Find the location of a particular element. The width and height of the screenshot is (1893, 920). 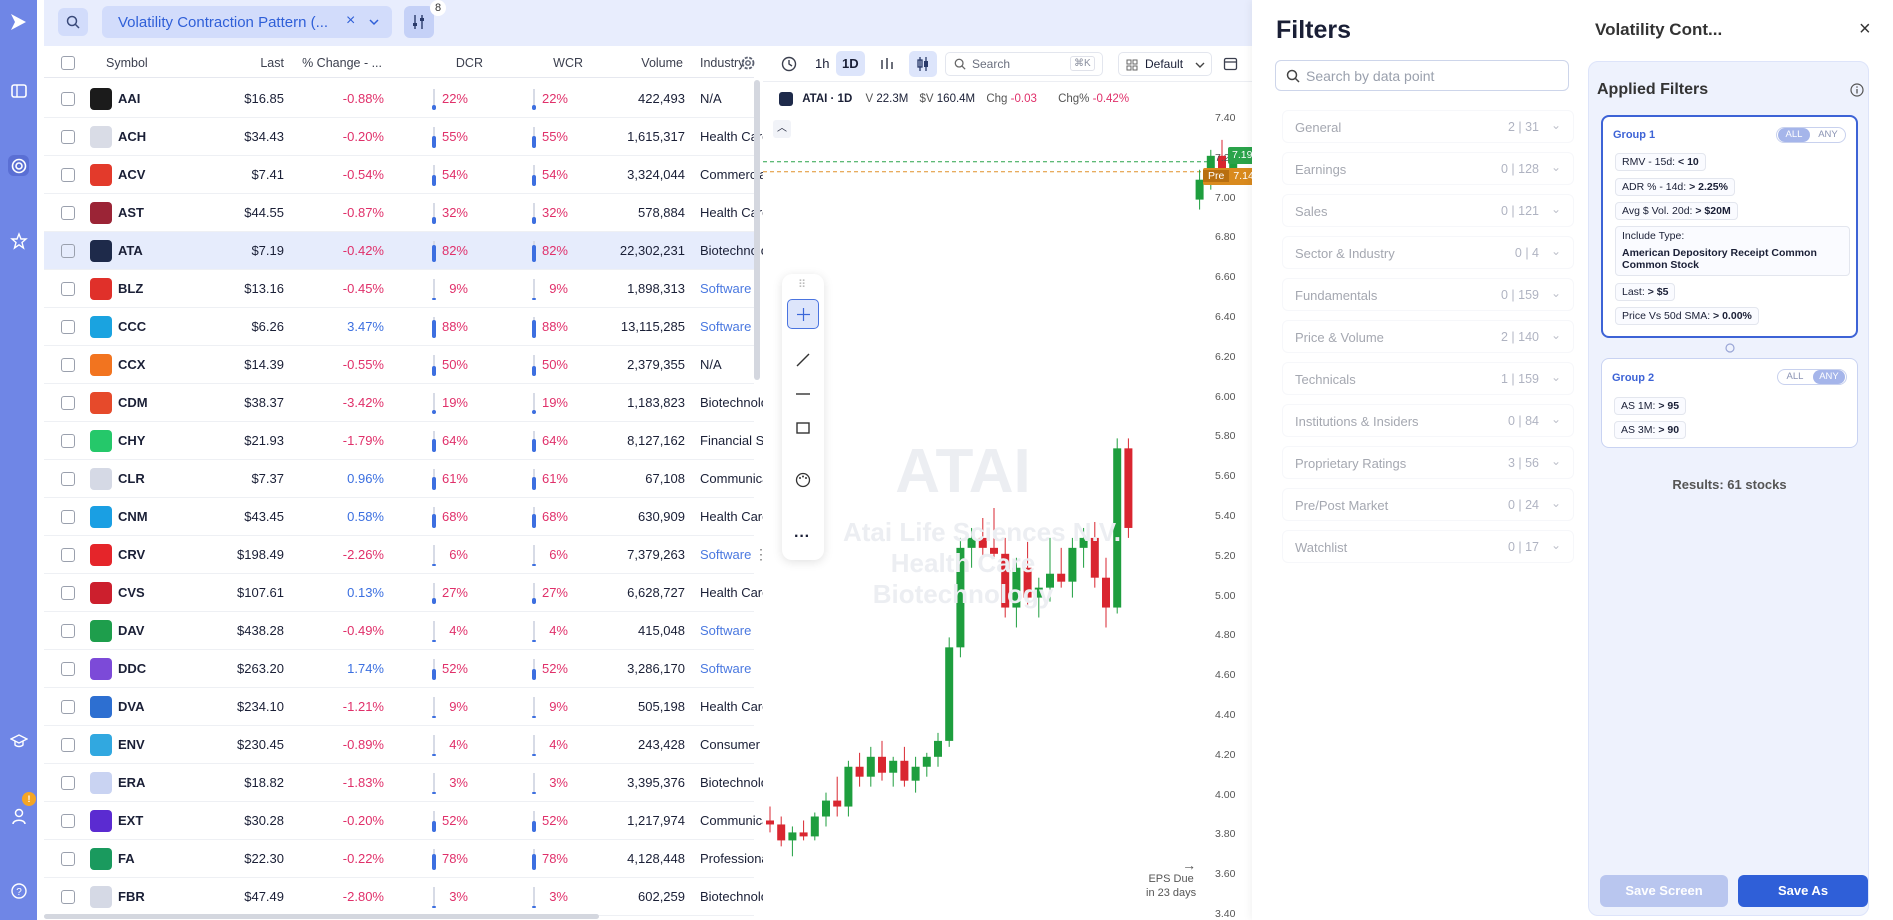

star-icon is located at coordinates (18, 240).